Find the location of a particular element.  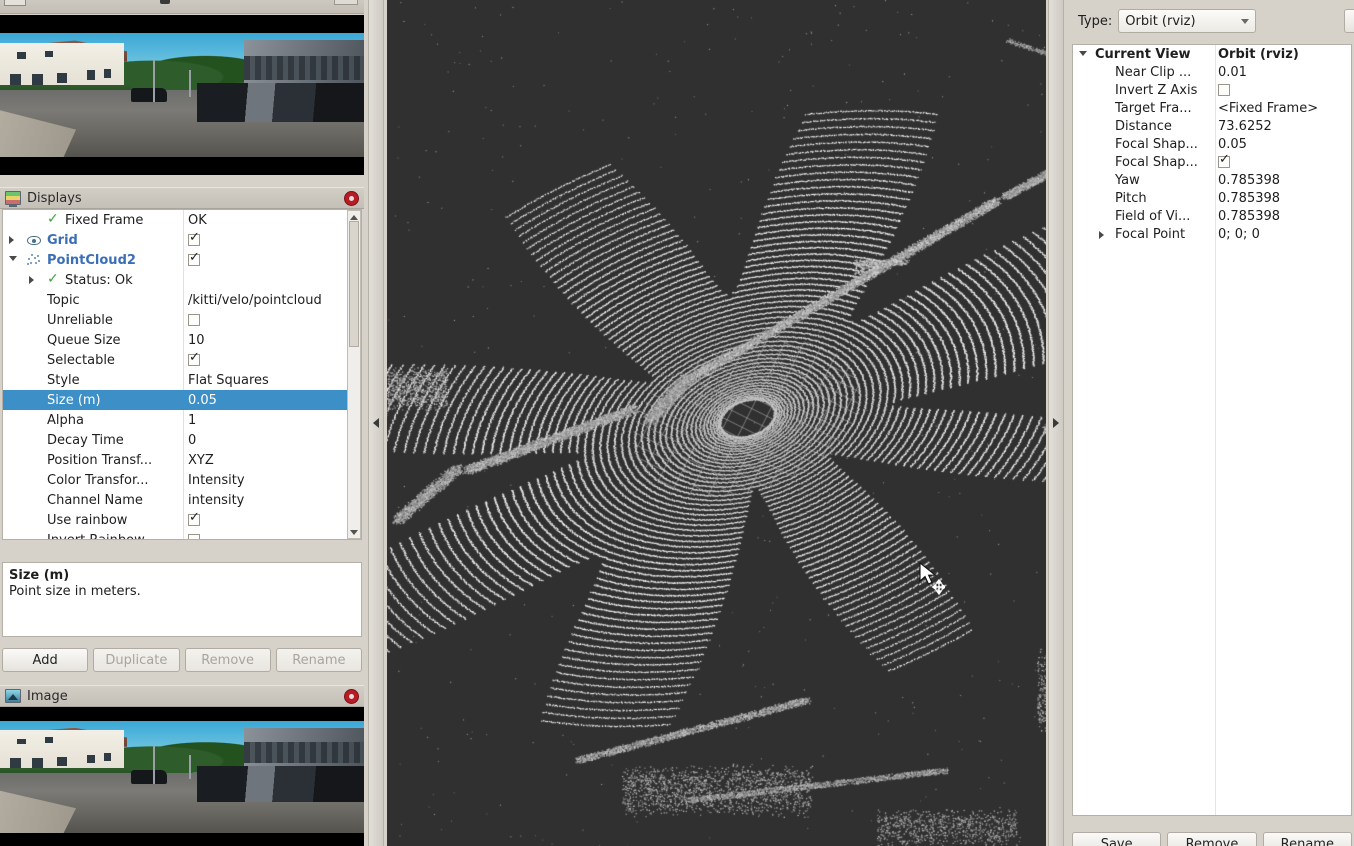

view-row-target-fra: Target Fra... <Fixed Frame> is located at coordinates (1212, 108).